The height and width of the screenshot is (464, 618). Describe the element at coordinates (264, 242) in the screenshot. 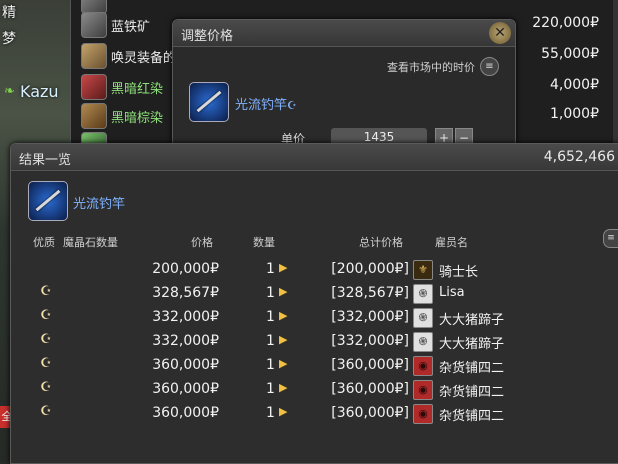

I see `header-quantity: 数量` at that location.